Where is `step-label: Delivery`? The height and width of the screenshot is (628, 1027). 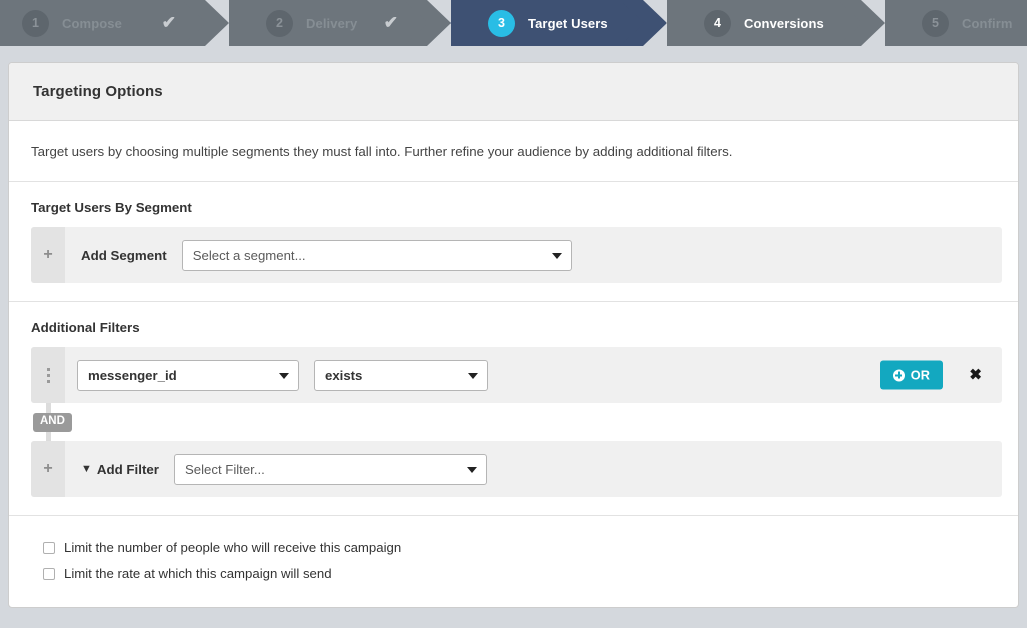
step-label: Delivery is located at coordinates (332, 23).